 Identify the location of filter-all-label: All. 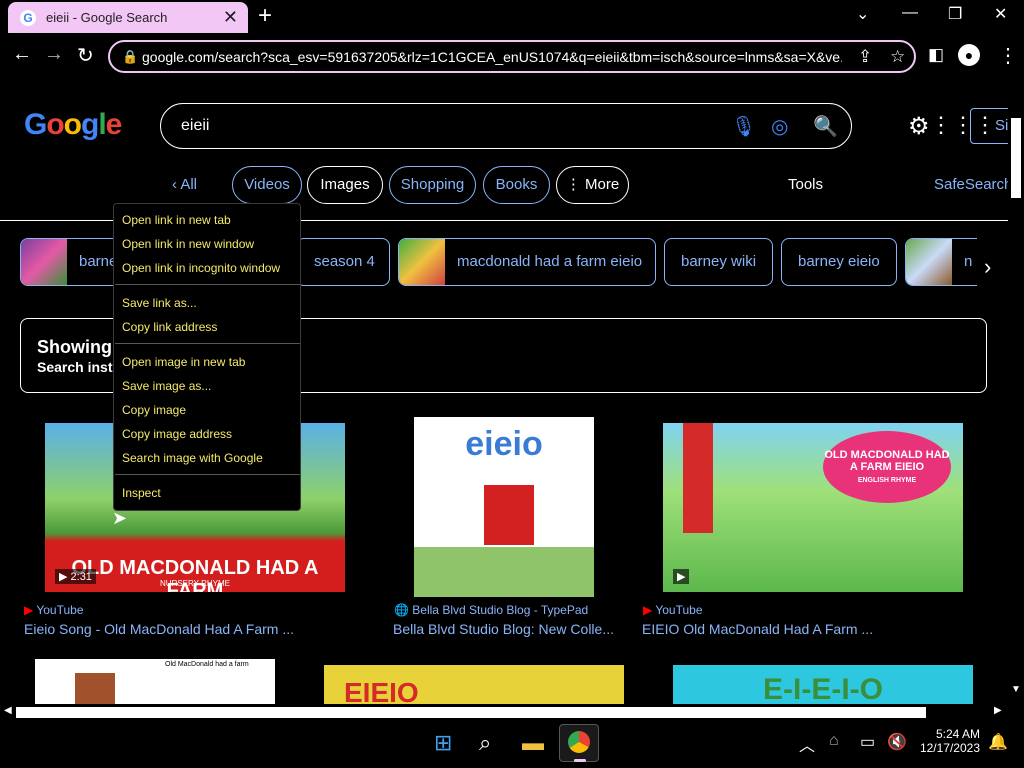
(189, 184).